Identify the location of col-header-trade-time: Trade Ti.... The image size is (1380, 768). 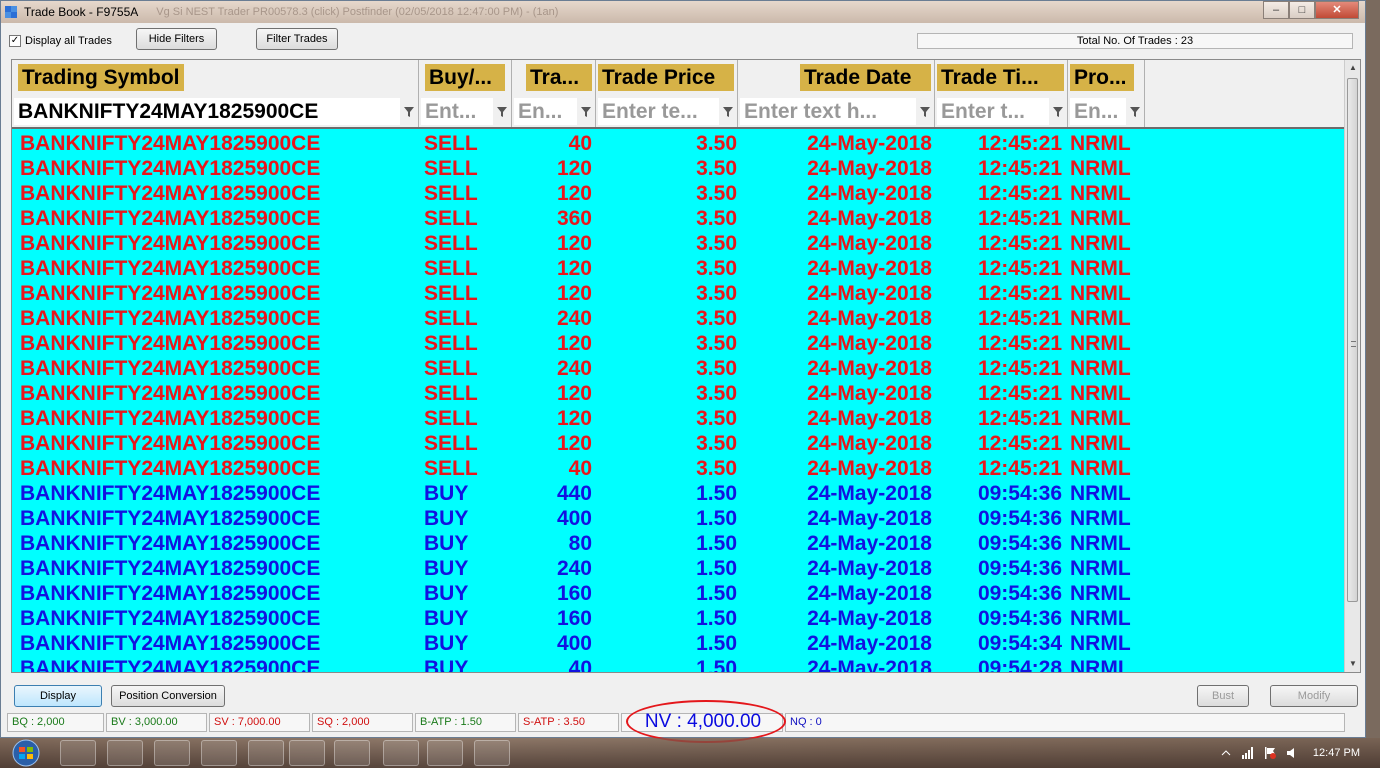
(1001, 77).